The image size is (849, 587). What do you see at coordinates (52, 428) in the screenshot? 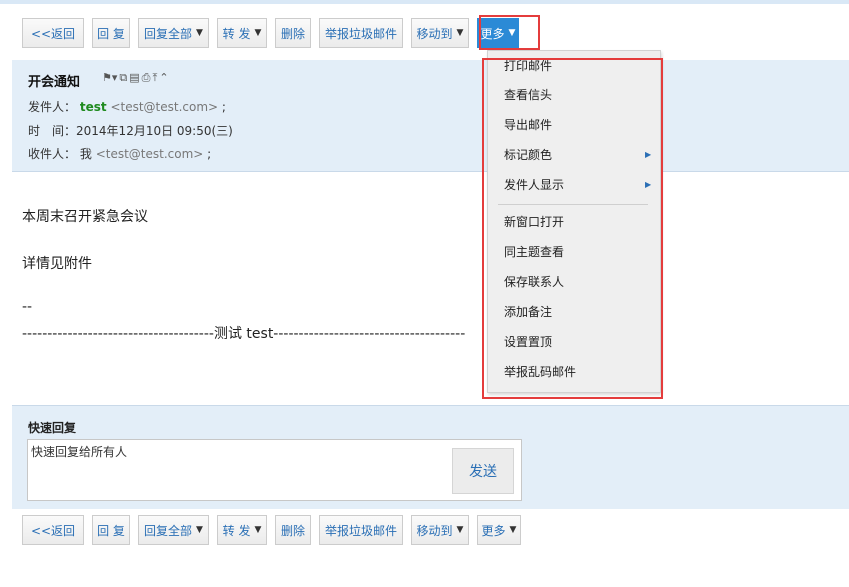
I see `quick-reply-title: 快速回复` at bounding box center [52, 428].